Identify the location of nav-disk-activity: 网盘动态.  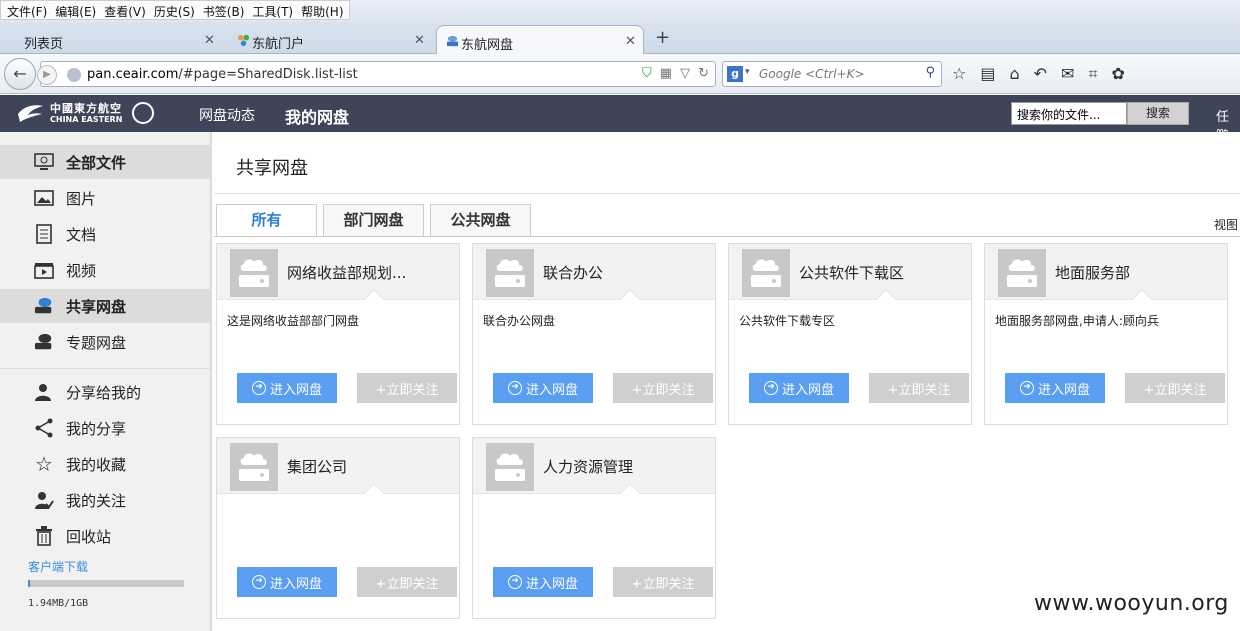
(227, 115).